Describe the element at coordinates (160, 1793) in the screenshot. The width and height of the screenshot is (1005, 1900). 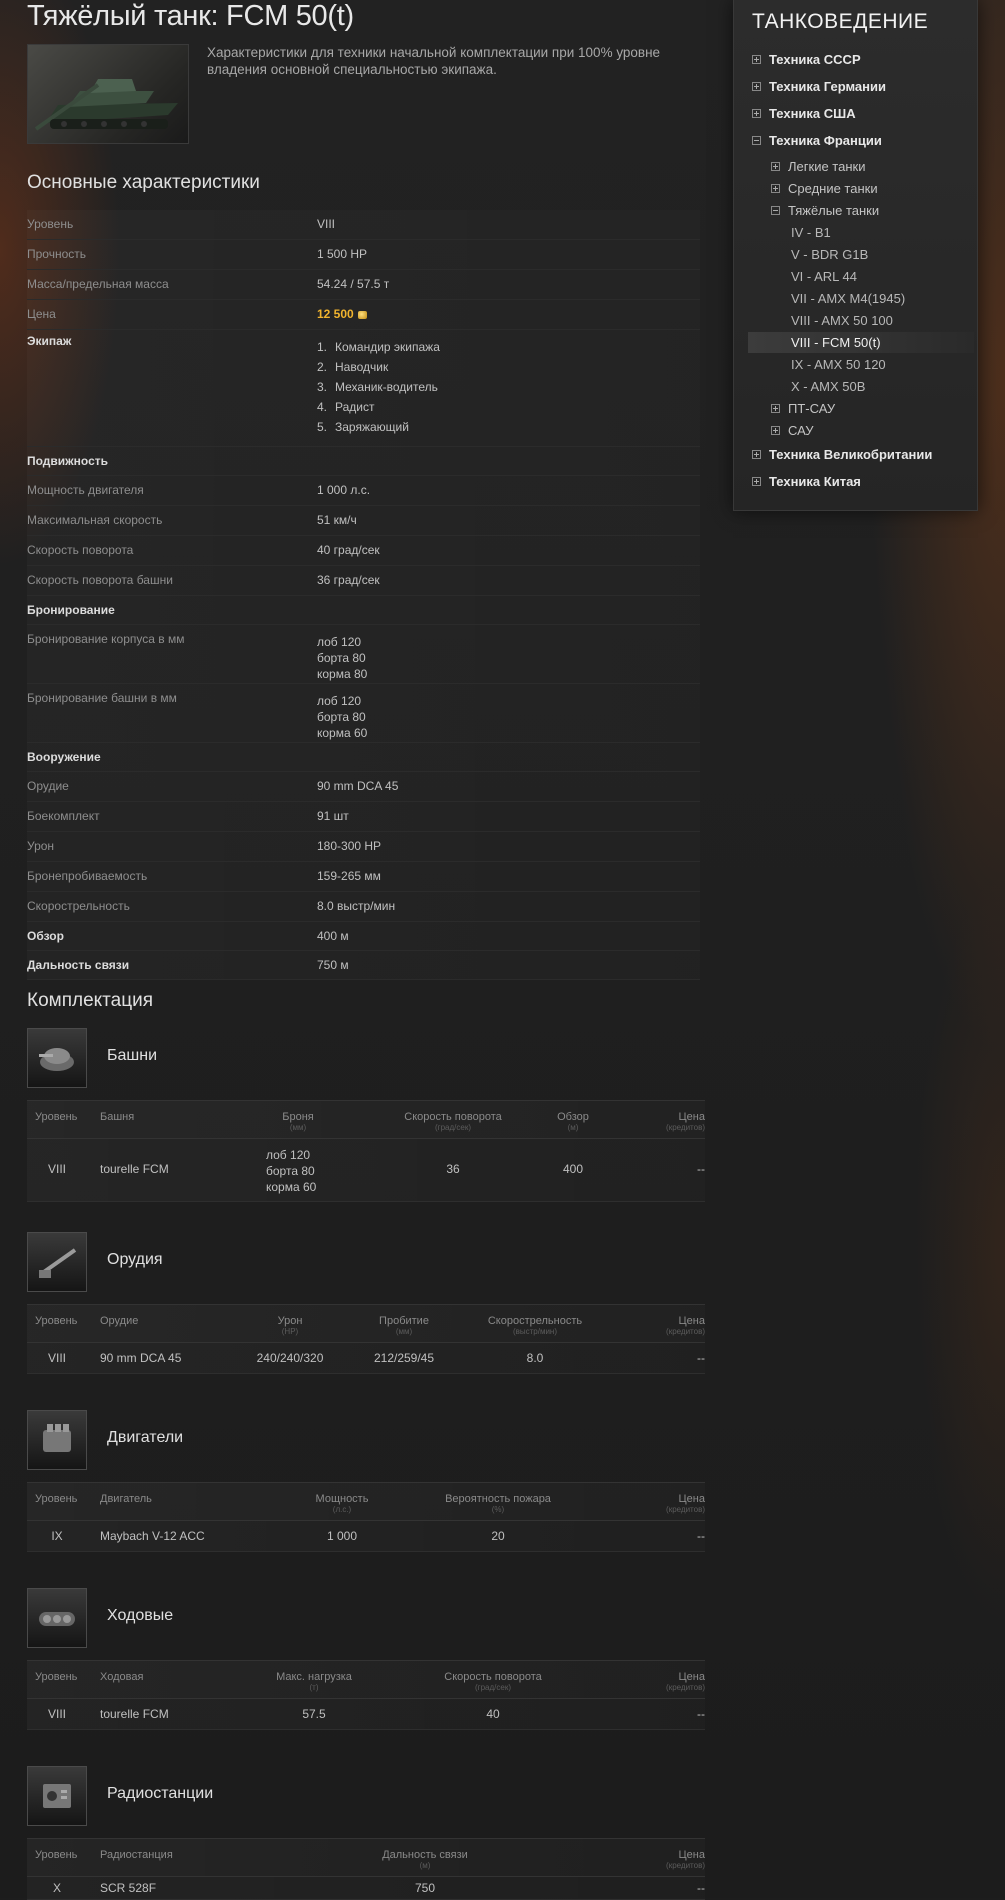
I see `module-title: Радиостанции` at that location.